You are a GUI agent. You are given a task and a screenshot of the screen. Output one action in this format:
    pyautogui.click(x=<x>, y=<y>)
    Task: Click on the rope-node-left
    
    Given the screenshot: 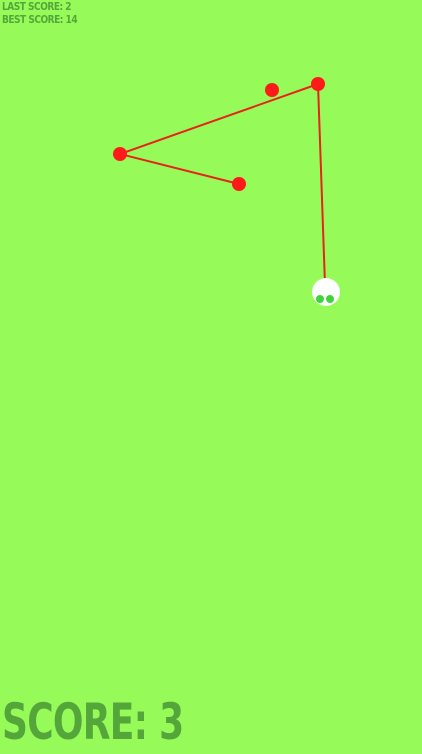 What is the action you would take?
    pyautogui.click(x=120, y=154)
    